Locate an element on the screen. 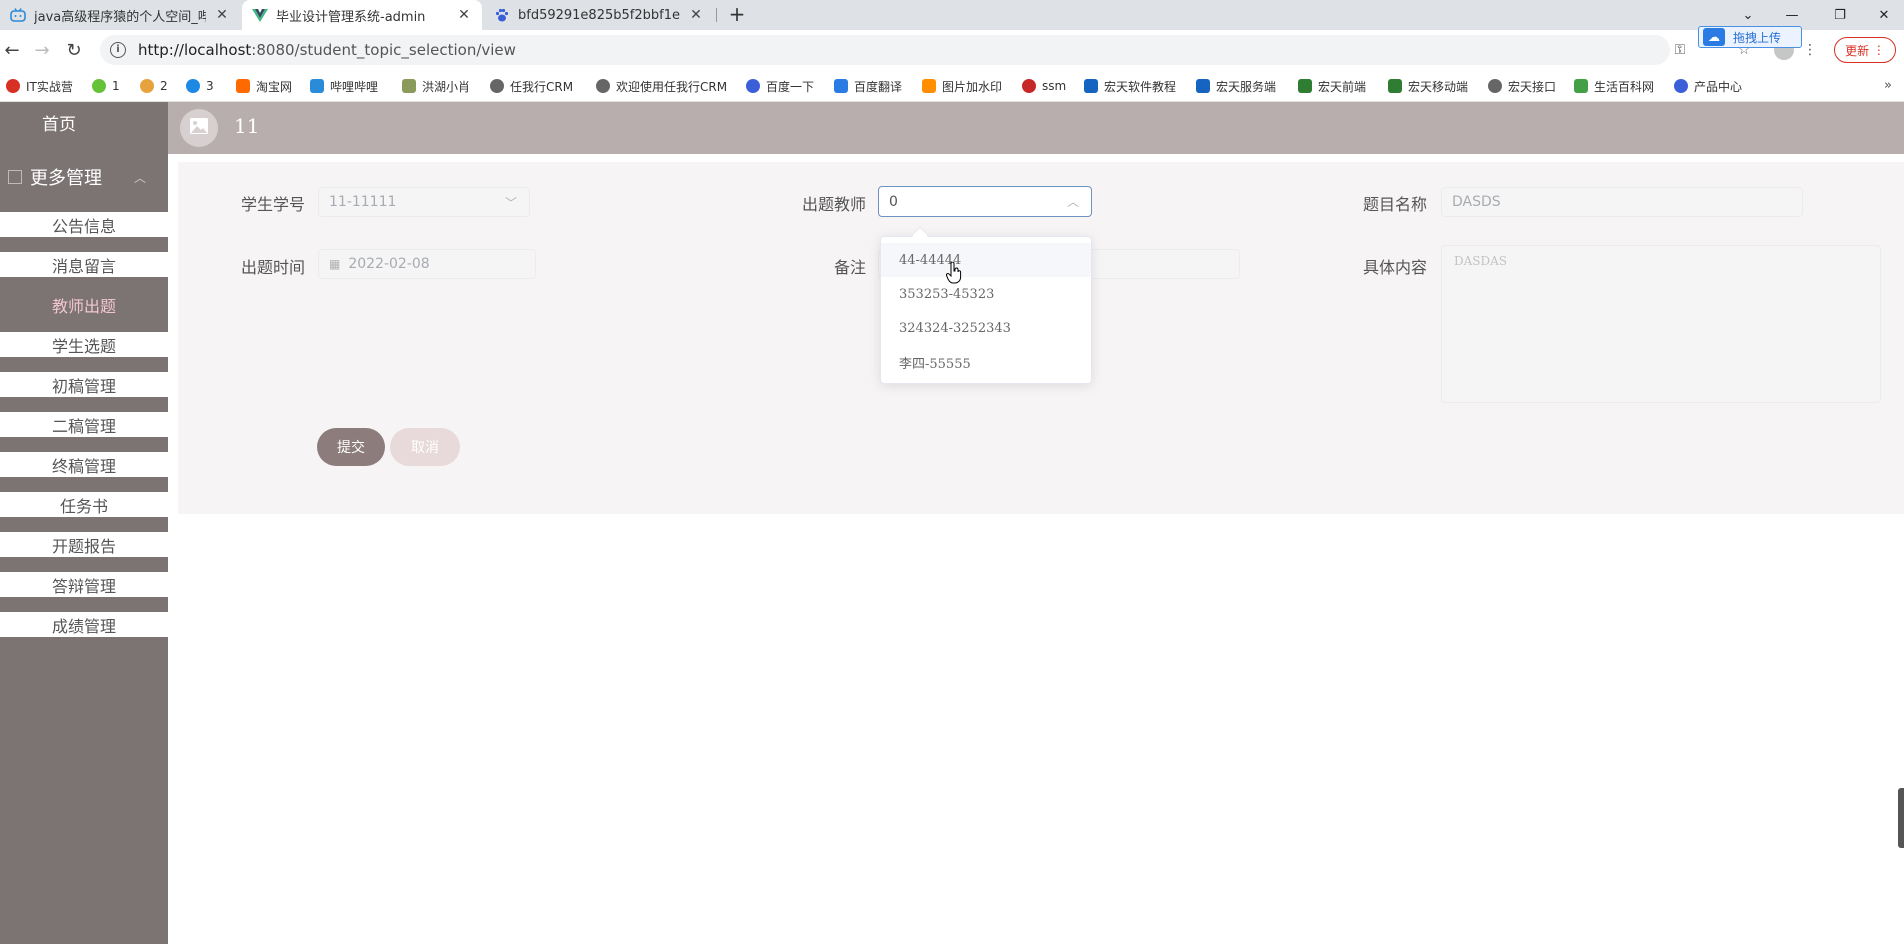 Image resolution: width=1904 pixels, height=944 pixels. bookmark-item: 百度翻译 is located at coordinates (868, 86).